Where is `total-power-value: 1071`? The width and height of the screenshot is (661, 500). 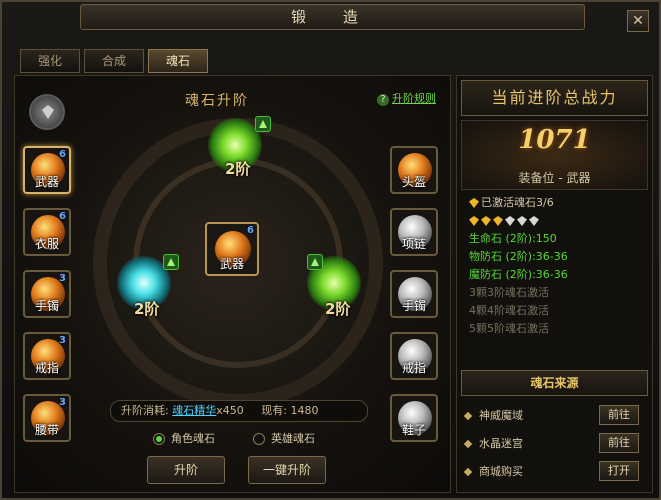
total-power-value: 1071 is located at coordinates (554, 140).